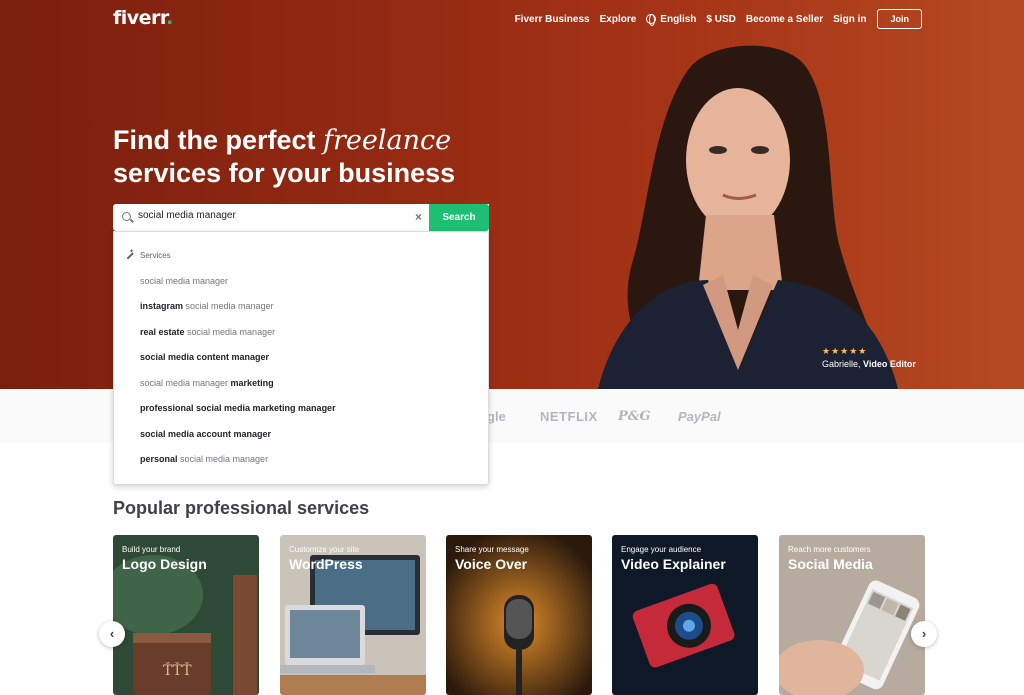 The height and width of the screenshot is (695, 1024). I want to click on search-icon, so click(126, 216).